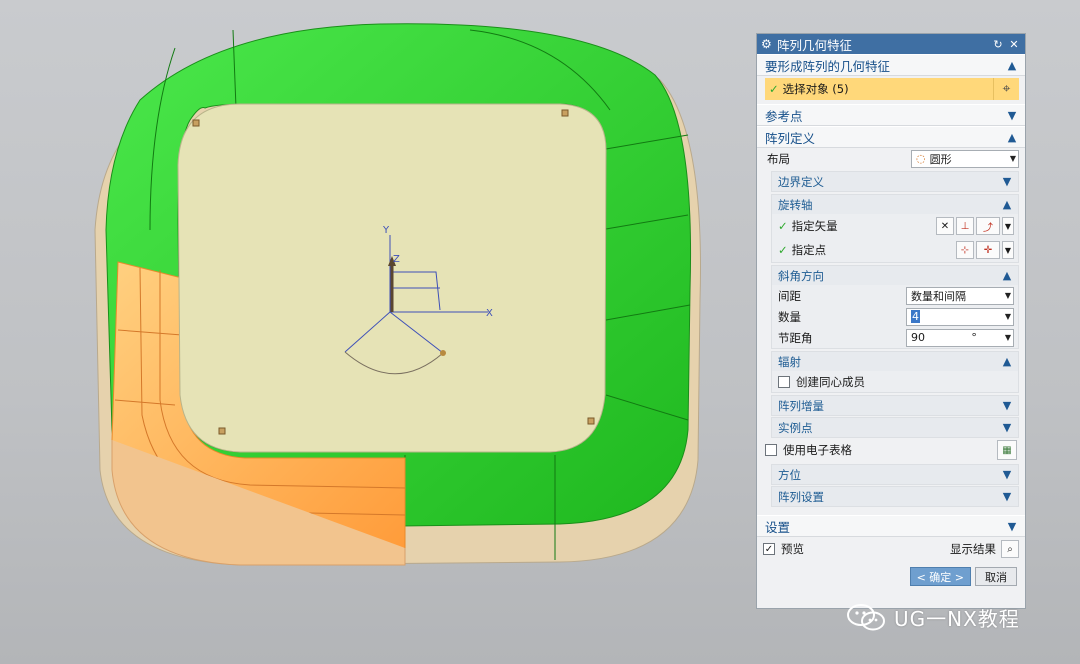  I want to click on axis-z-label: Z, so click(396, 259).